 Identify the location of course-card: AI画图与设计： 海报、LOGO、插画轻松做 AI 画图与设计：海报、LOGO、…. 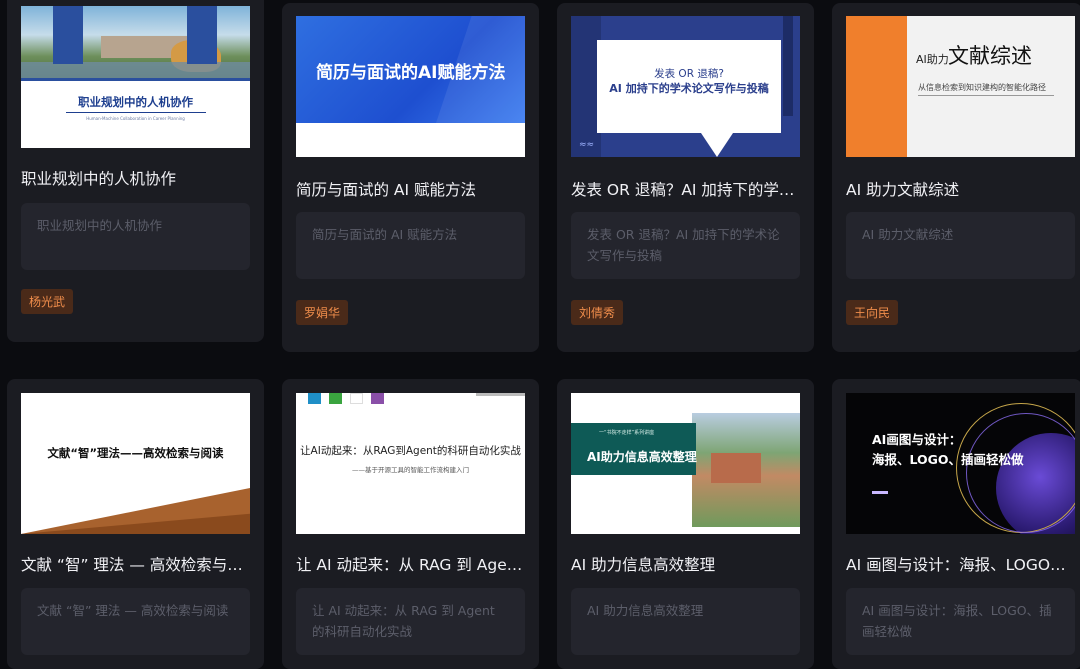
(956, 524).